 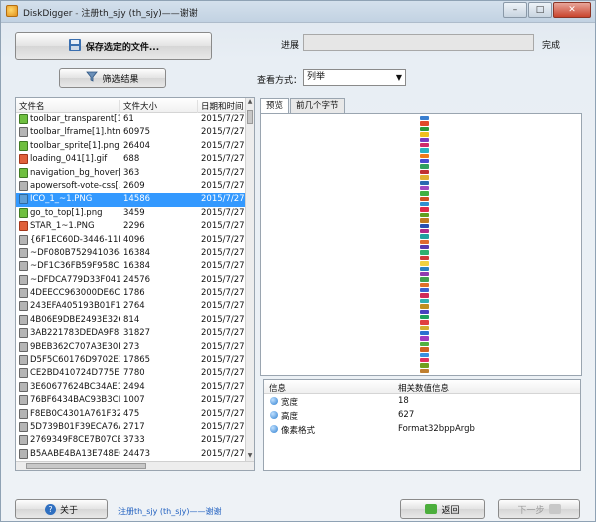 I want to click on file-list-row: 5D739B01F39ECA76A...2717 2015/7/27, so click(x=131, y=427).